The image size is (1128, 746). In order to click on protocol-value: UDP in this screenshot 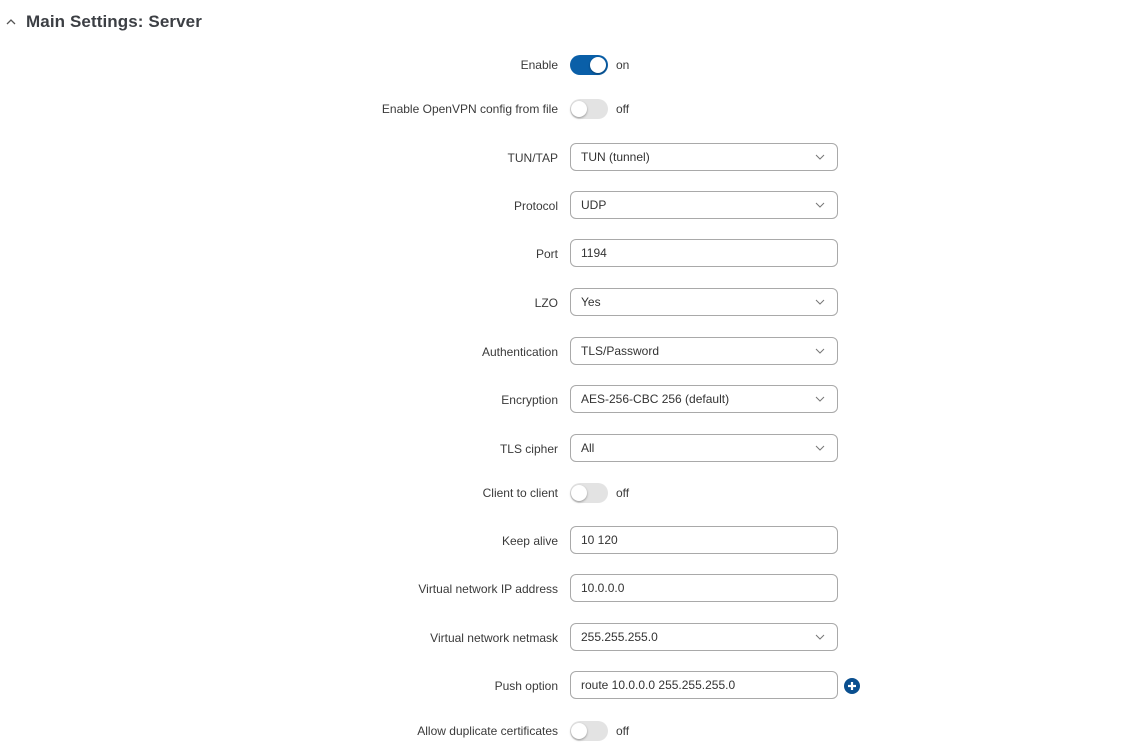, I will do `click(594, 205)`.